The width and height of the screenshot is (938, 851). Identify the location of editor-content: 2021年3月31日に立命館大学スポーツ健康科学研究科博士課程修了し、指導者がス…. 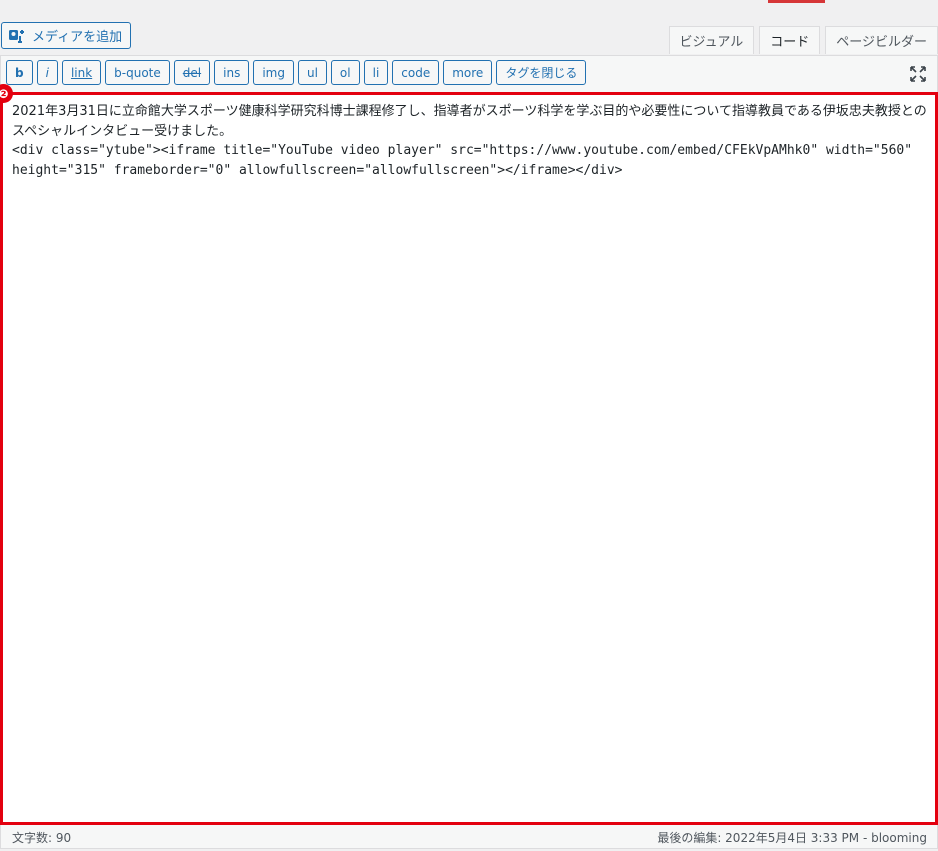
(469, 141).